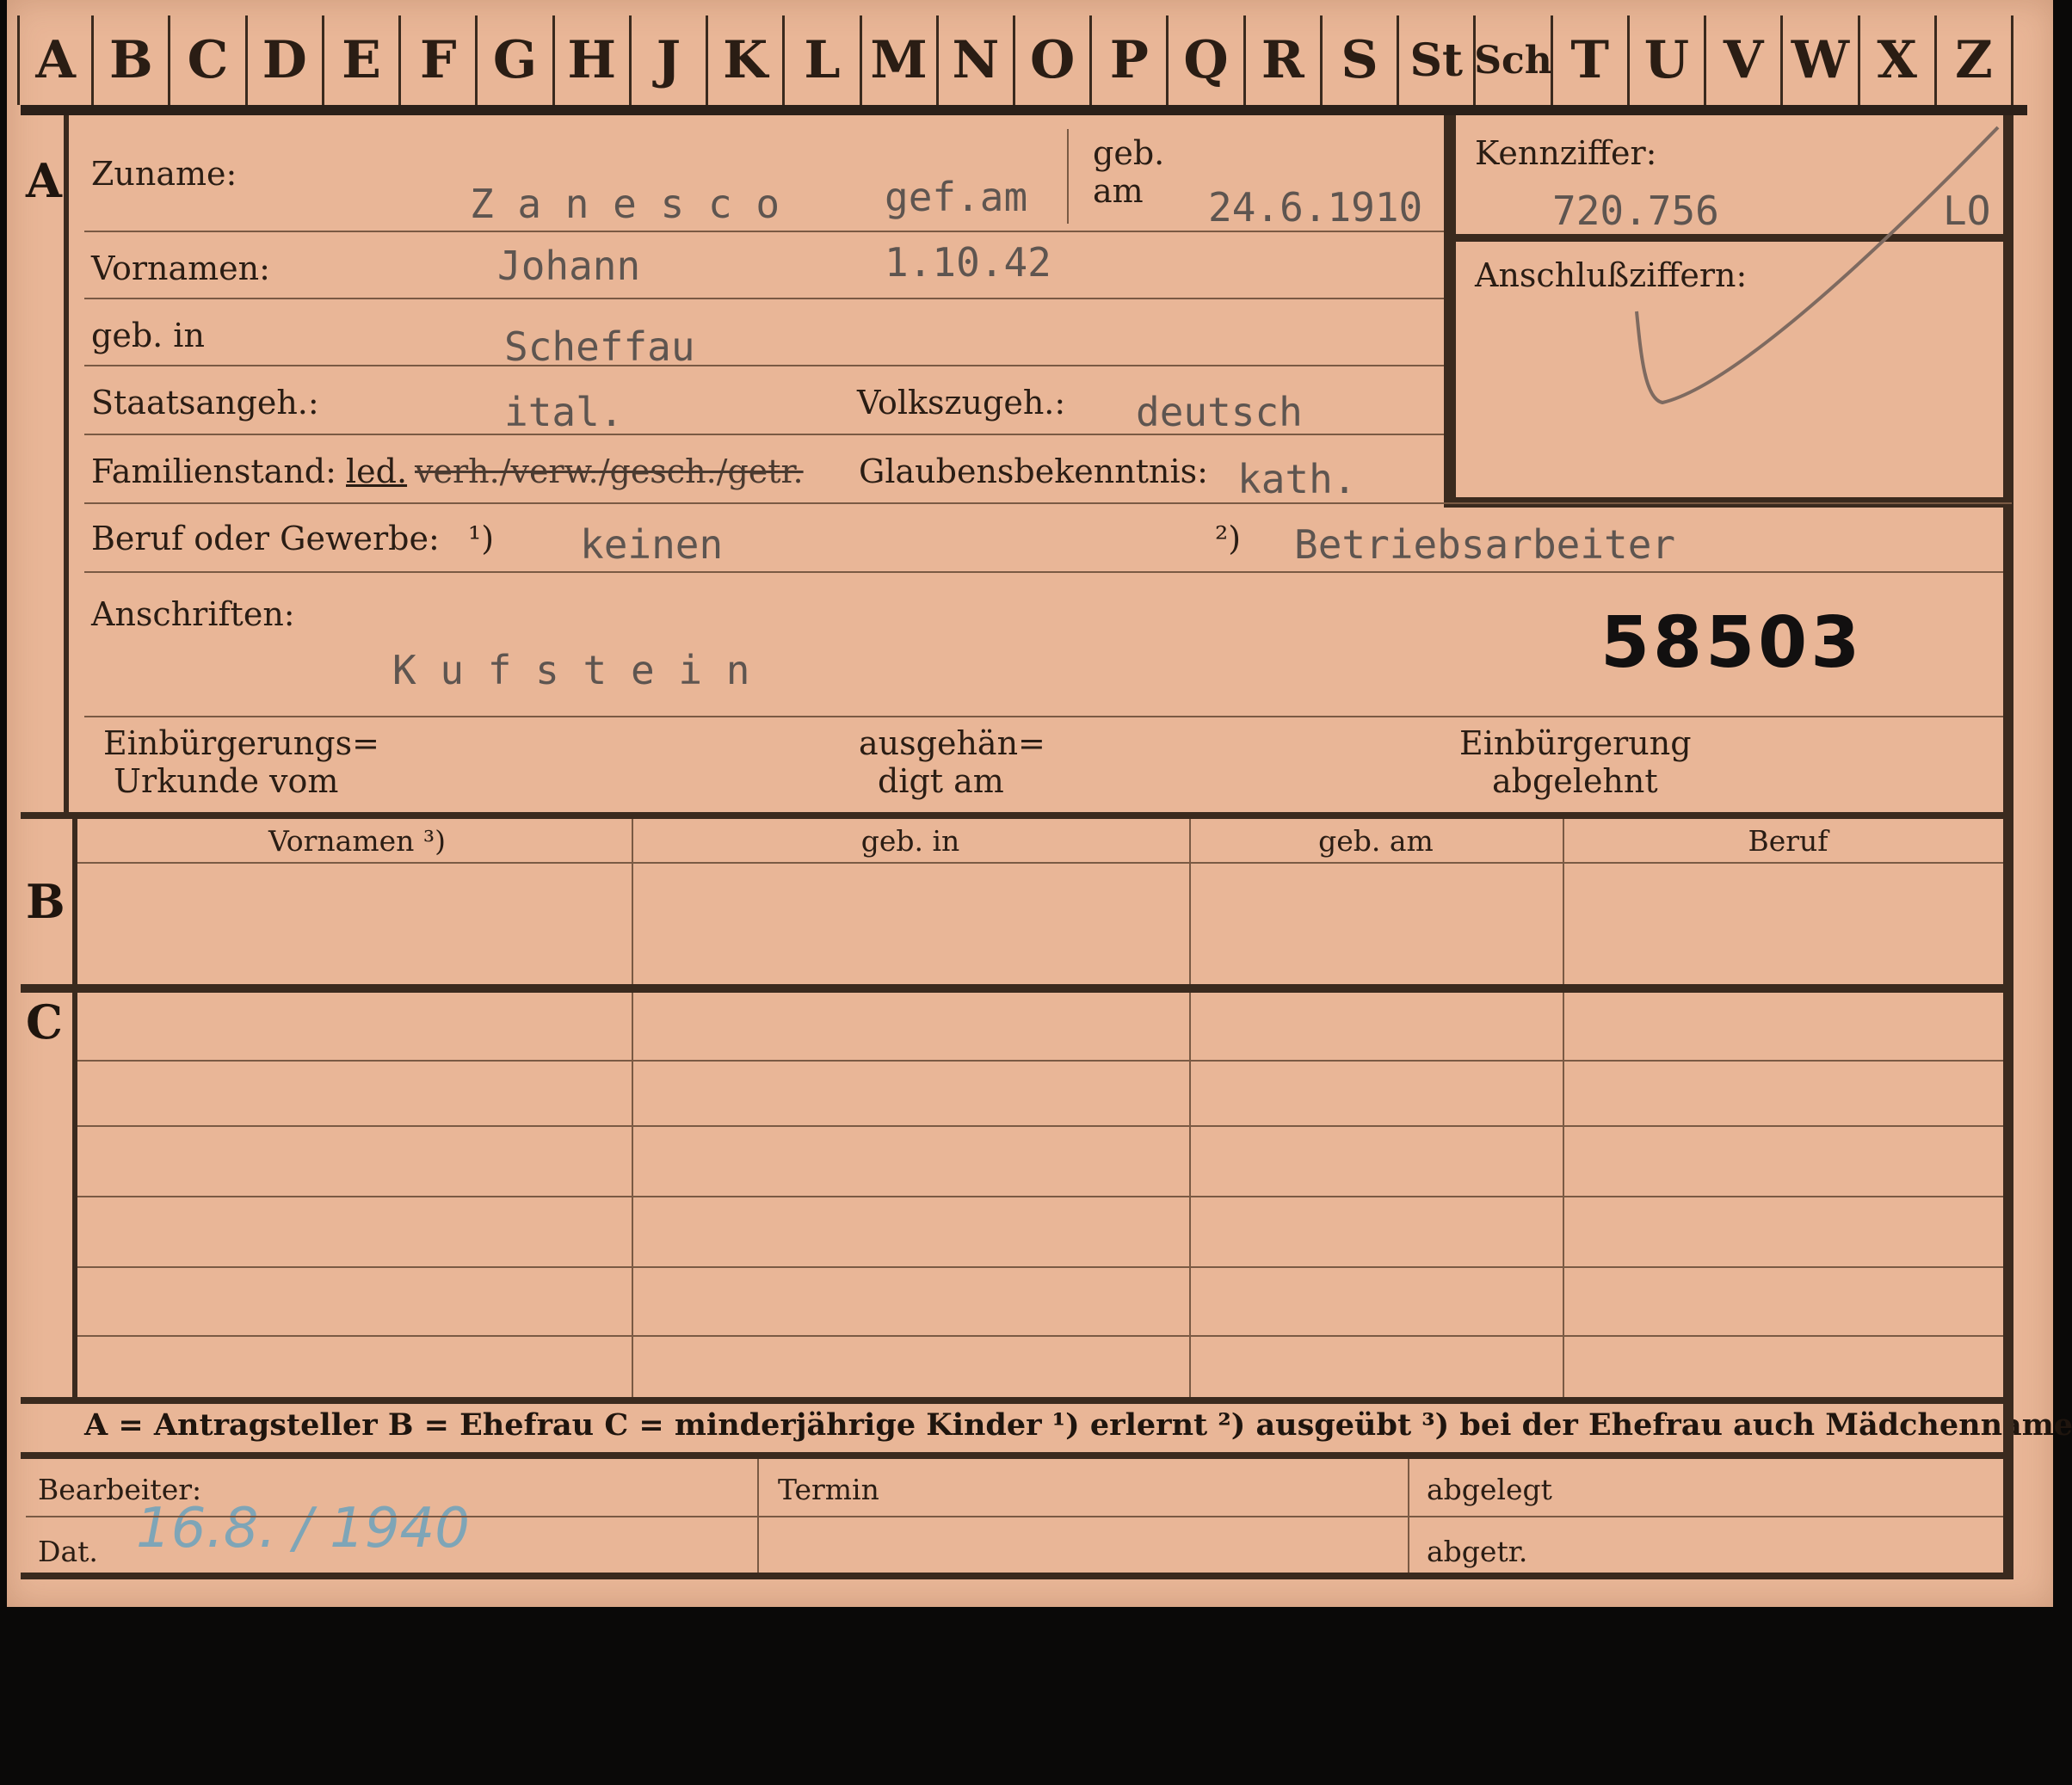 This screenshot has width=2072, height=1785. I want to click on alphabet-tab: B, so click(132, 60).